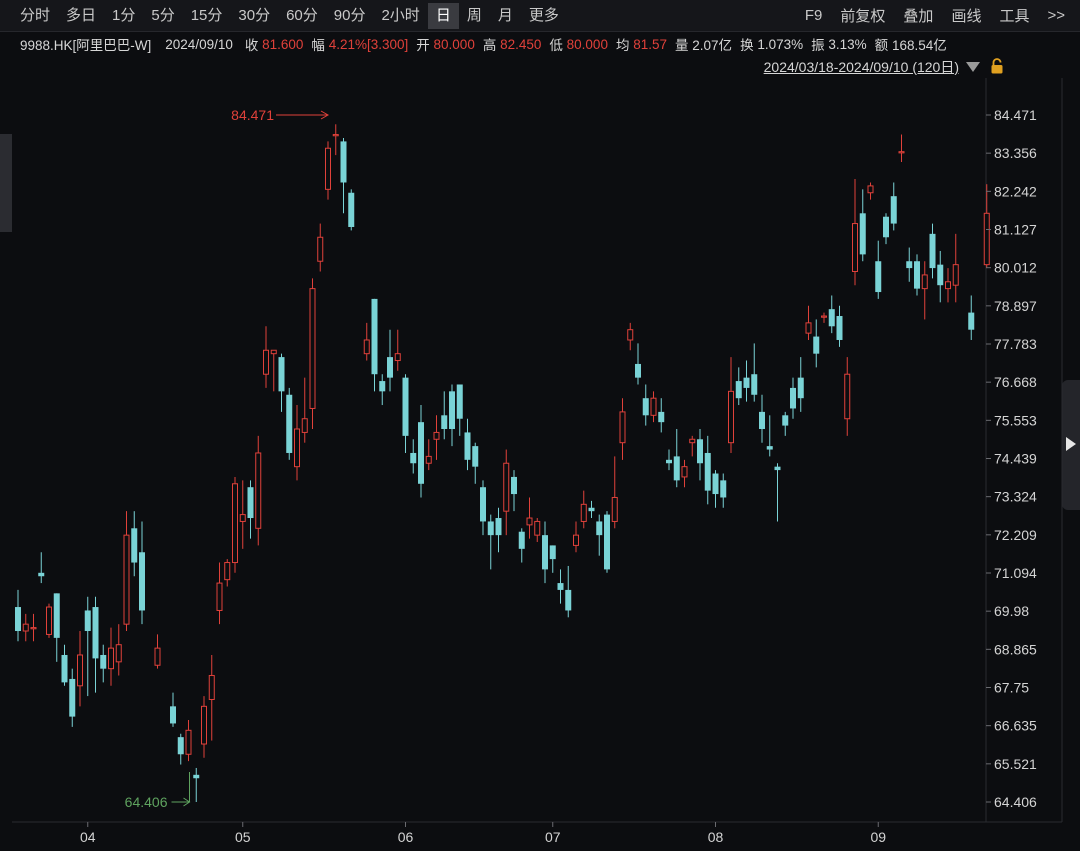 This screenshot has width=1080, height=851. I want to click on y-tick-label: 69.98, so click(1011, 611).